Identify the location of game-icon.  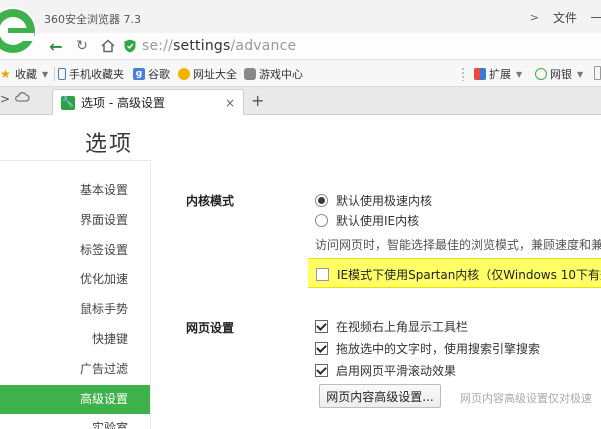
(250, 74).